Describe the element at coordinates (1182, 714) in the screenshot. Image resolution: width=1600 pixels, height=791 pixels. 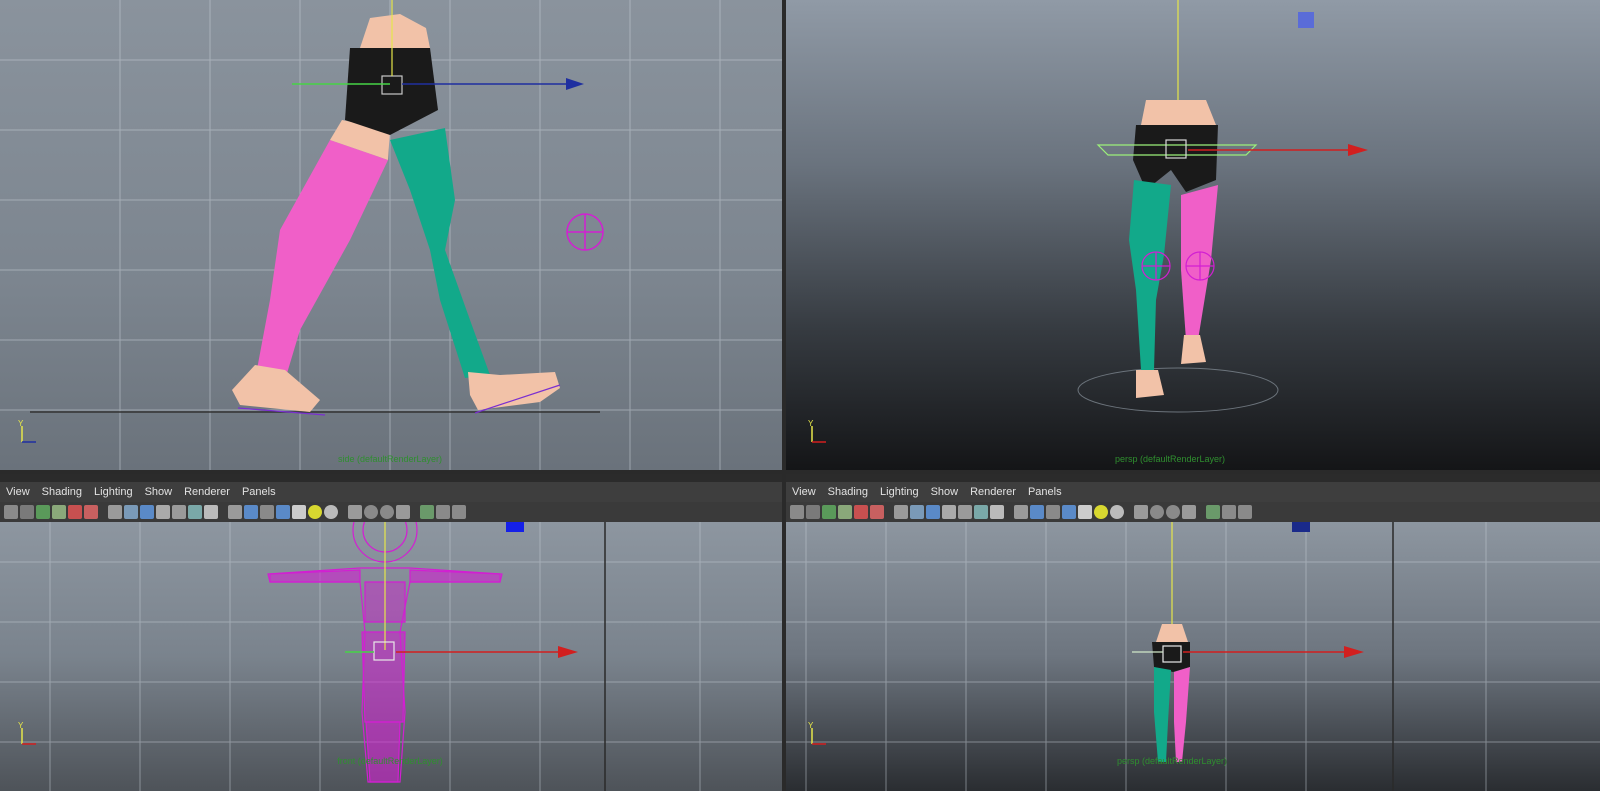
I see `pink-leg` at that location.